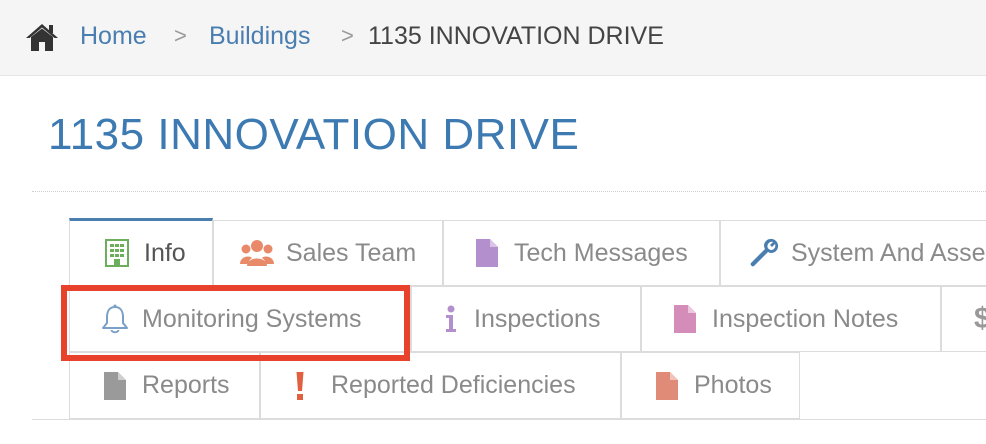  I want to click on breadcrumb-home-link: Home, so click(113, 36).